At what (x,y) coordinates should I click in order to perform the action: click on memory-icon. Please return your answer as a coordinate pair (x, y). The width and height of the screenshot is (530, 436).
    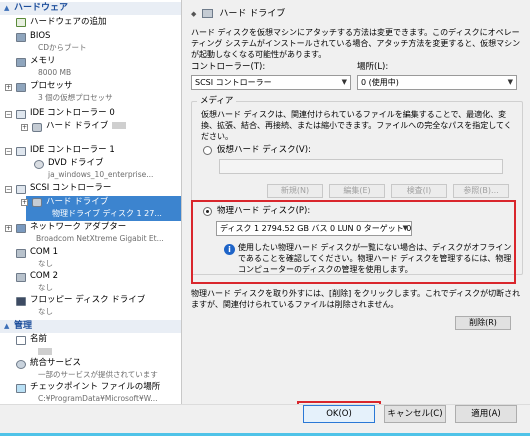
    Looking at the image, I should click on (21, 62).